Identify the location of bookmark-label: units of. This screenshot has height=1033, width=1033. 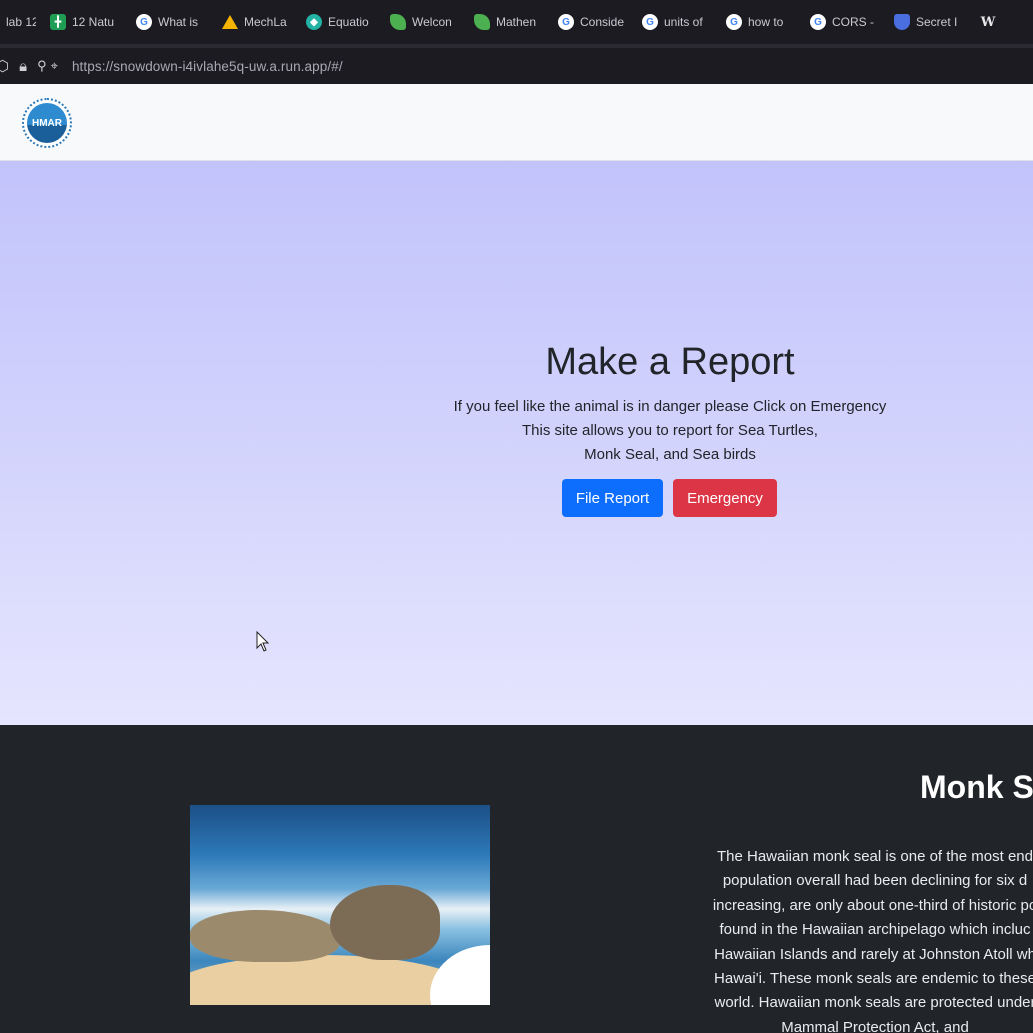
(683, 22).